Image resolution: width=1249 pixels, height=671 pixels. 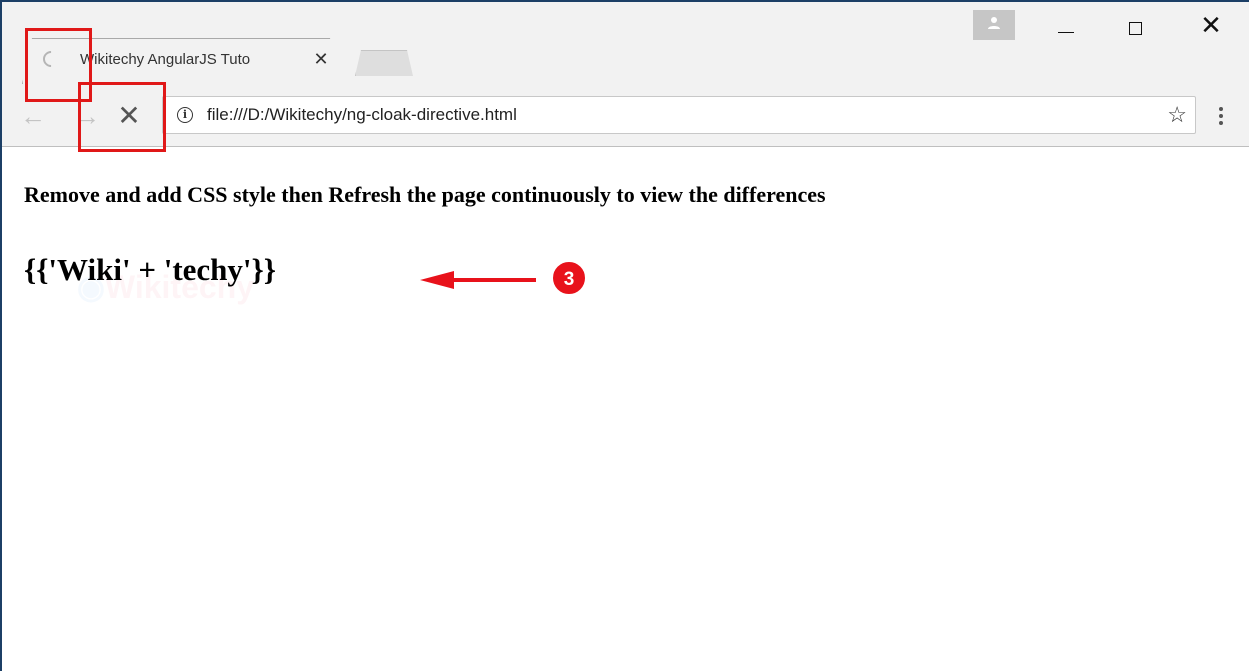 I want to click on window-close-button: ✕, so click(x=1211, y=25).